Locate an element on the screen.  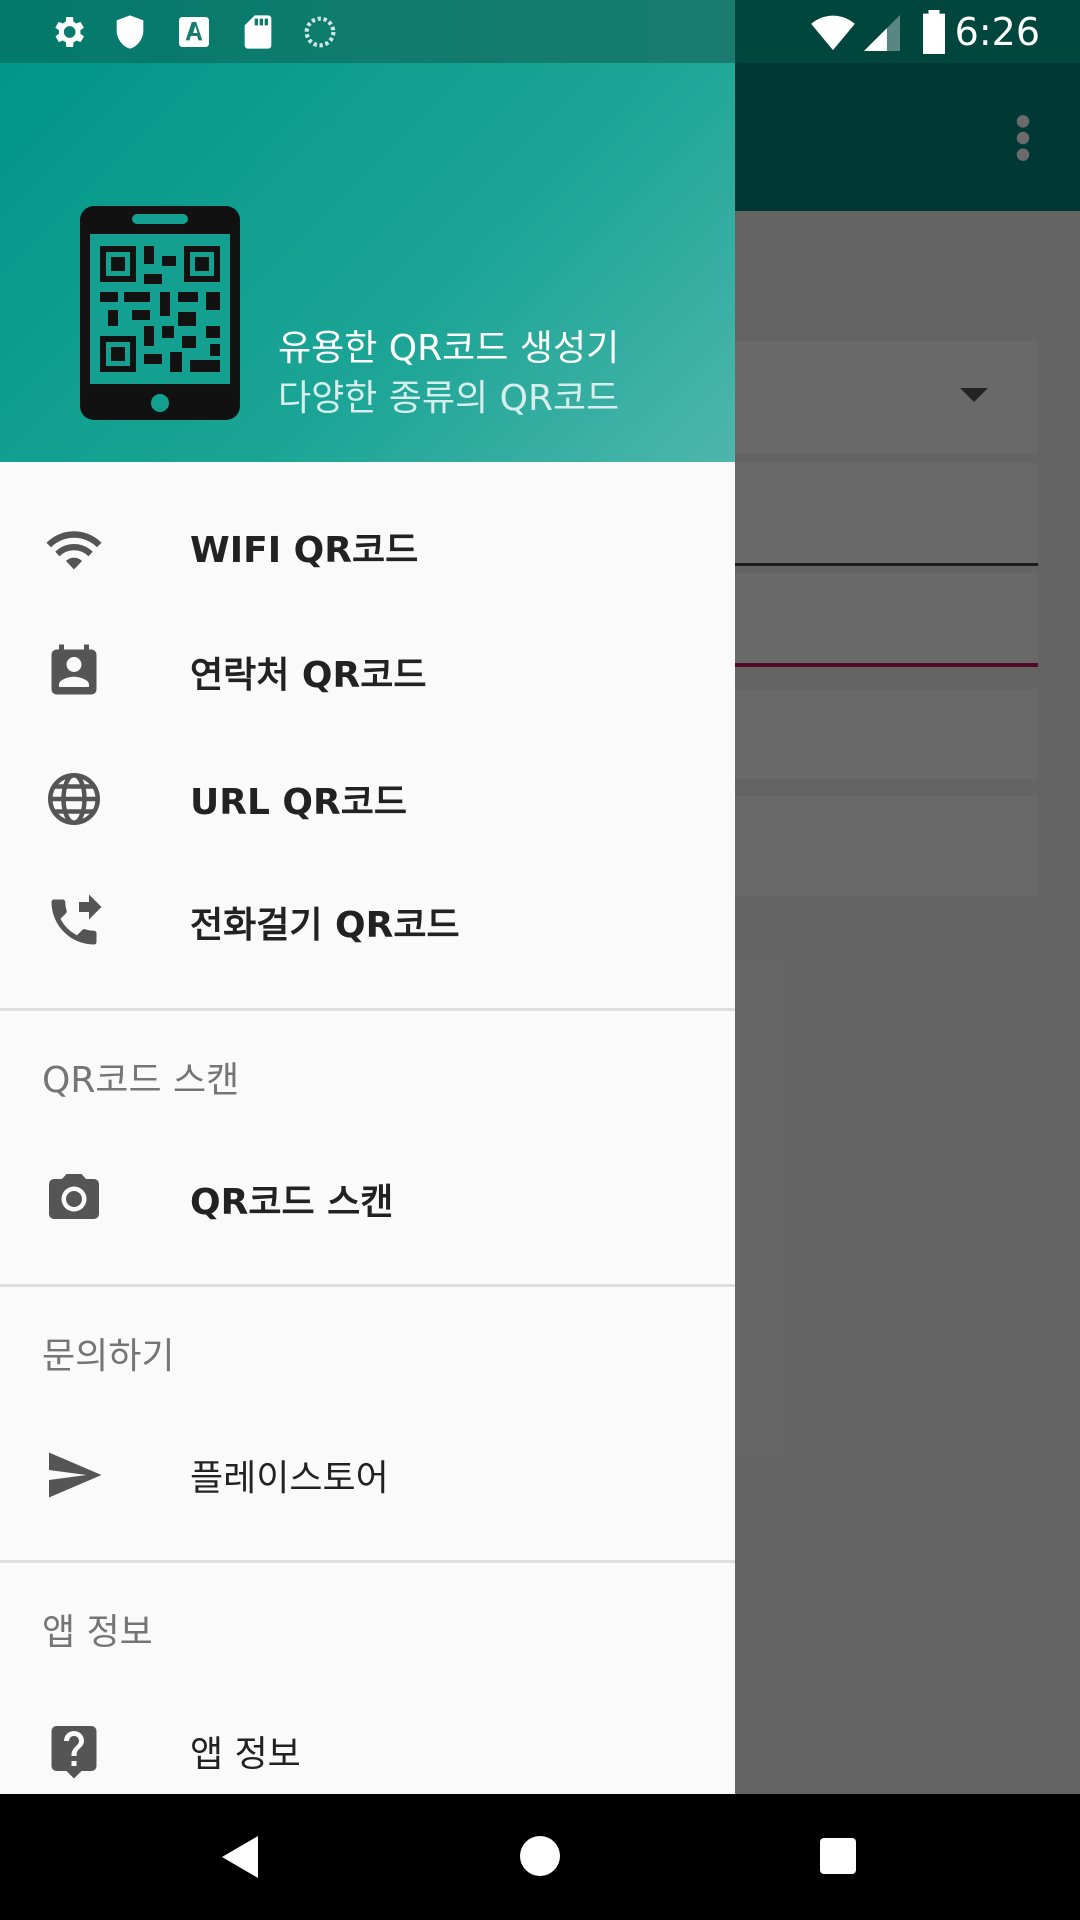
menu-item-label: 전화걸기 QR코드 is located at coordinates (325, 925).